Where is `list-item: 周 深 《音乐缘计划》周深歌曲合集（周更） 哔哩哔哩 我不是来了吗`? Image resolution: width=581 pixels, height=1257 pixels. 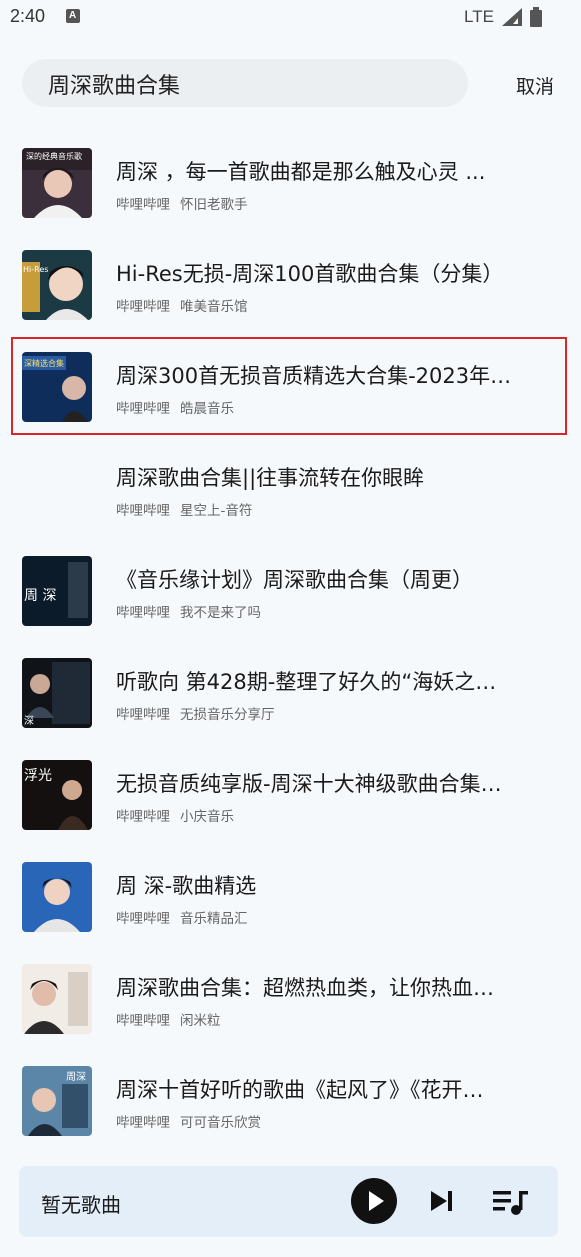 list-item: 周 深 《音乐缘计划》周深歌曲合集（周更） 哔哩哔哩 我不是来了吗 is located at coordinates (290, 587).